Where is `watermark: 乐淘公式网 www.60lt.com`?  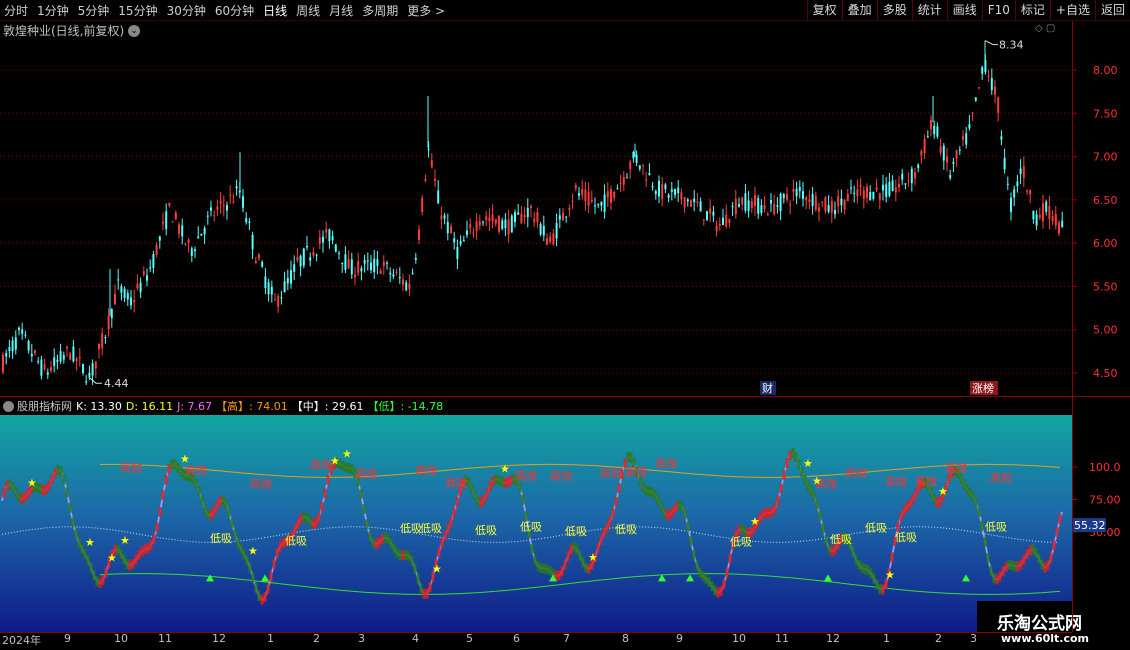 watermark: 乐淘公式网 www.60lt.com is located at coordinates (1053, 625).